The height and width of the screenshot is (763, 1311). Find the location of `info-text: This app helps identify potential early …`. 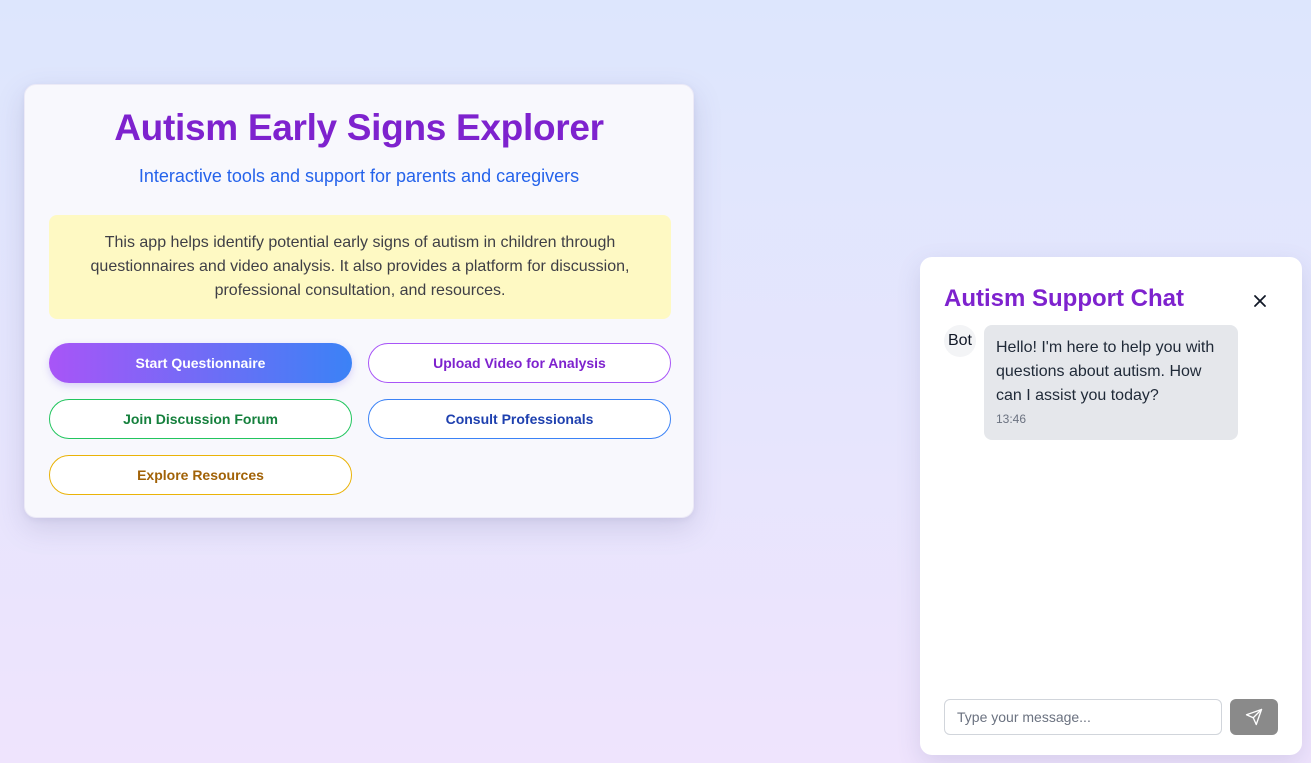

info-text: This app helps identify potential early … is located at coordinates (360, 266).